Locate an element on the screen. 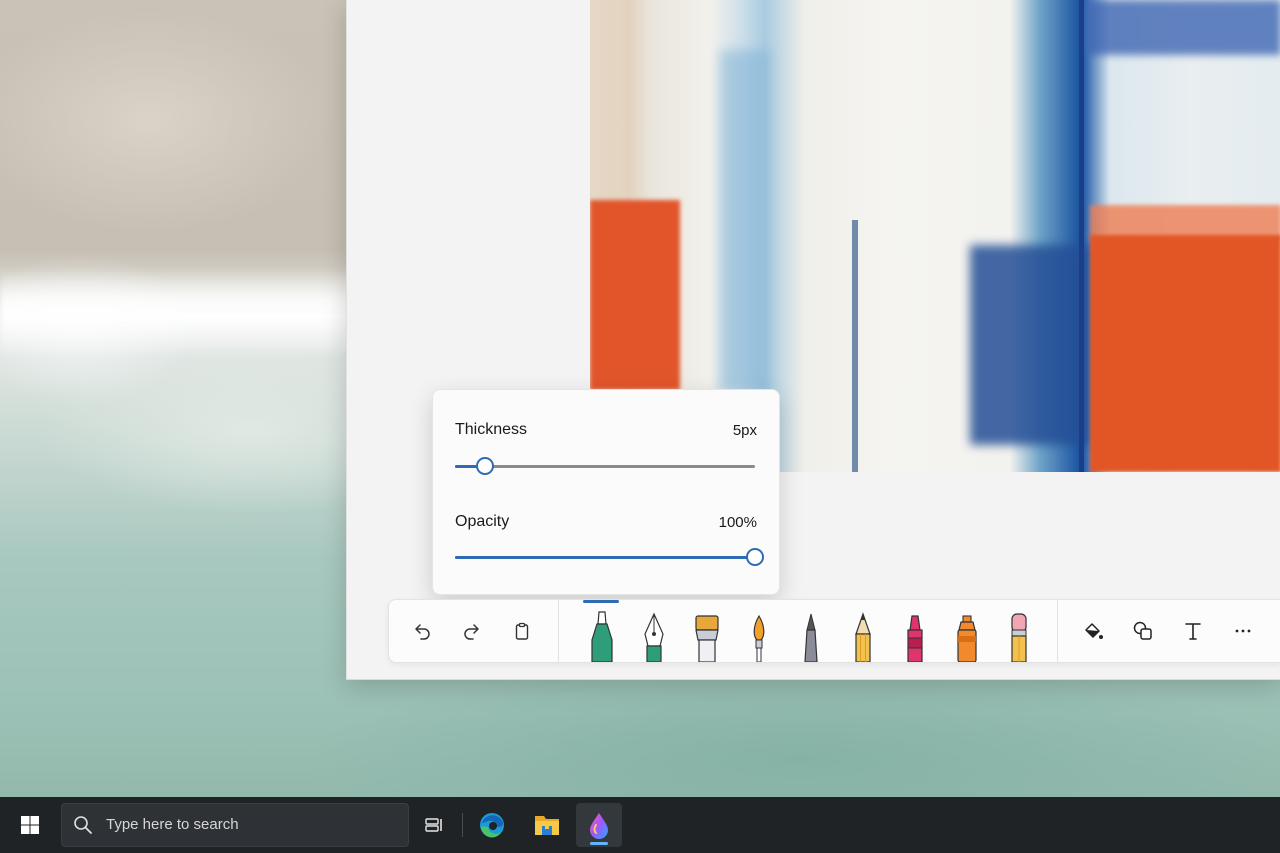 This screenshot has height=853, width=1280. wallpaper-wave-foam is located at coordinates (175, 313).